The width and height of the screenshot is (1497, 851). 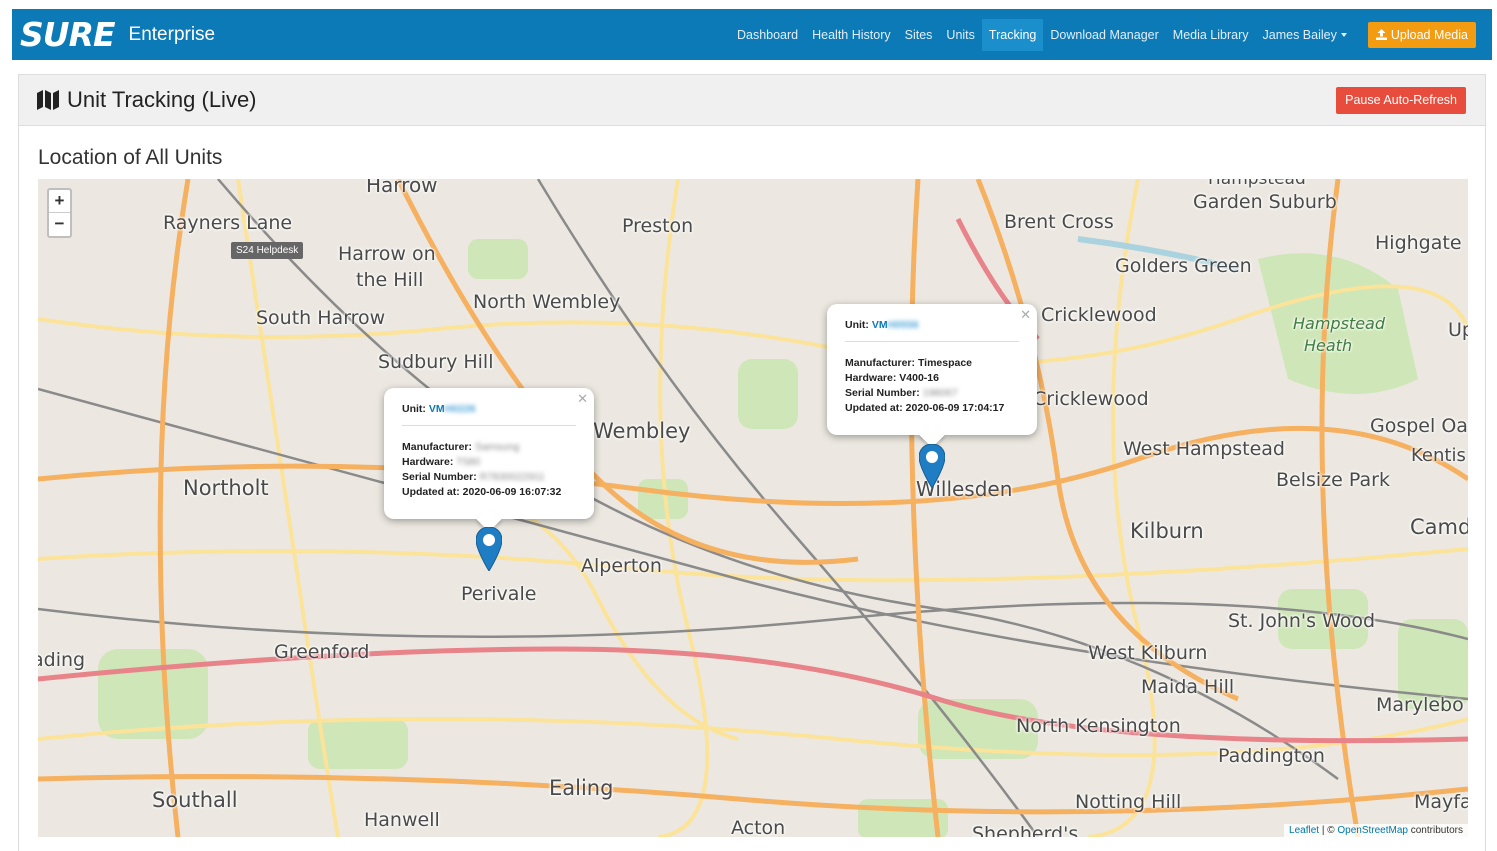 I want to click on caret-down-icon, so click(x=1343, y=35).